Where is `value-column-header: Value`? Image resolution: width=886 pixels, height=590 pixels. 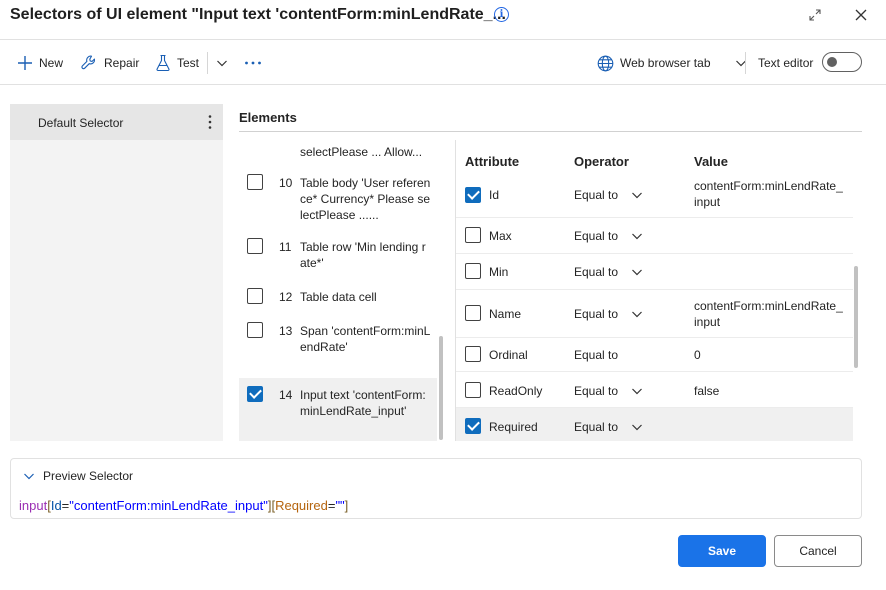 value-column-header: Value is located at coordinates (711, 161).